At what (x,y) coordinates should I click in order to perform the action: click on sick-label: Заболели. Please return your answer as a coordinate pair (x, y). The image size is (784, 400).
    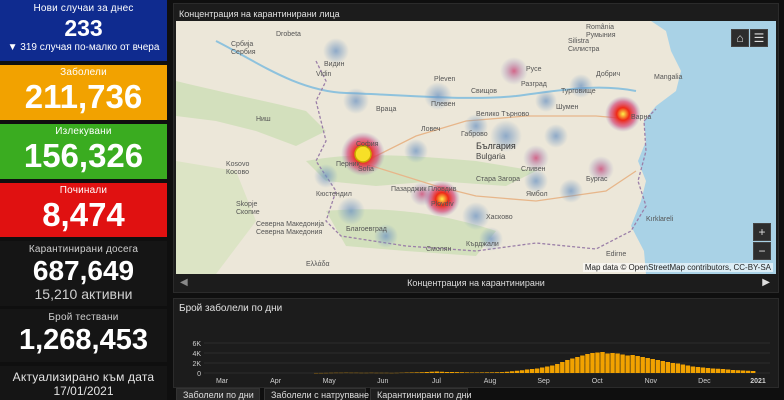
    Looking at the image, I should click on (83, 72).